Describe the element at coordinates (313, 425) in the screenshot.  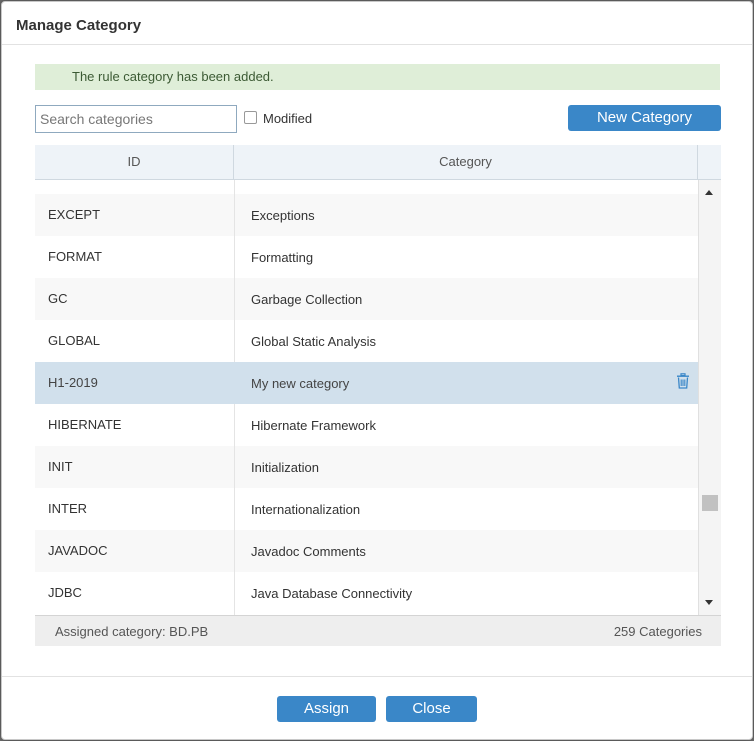
I see `row-category: Hibernate Framework` at that location.